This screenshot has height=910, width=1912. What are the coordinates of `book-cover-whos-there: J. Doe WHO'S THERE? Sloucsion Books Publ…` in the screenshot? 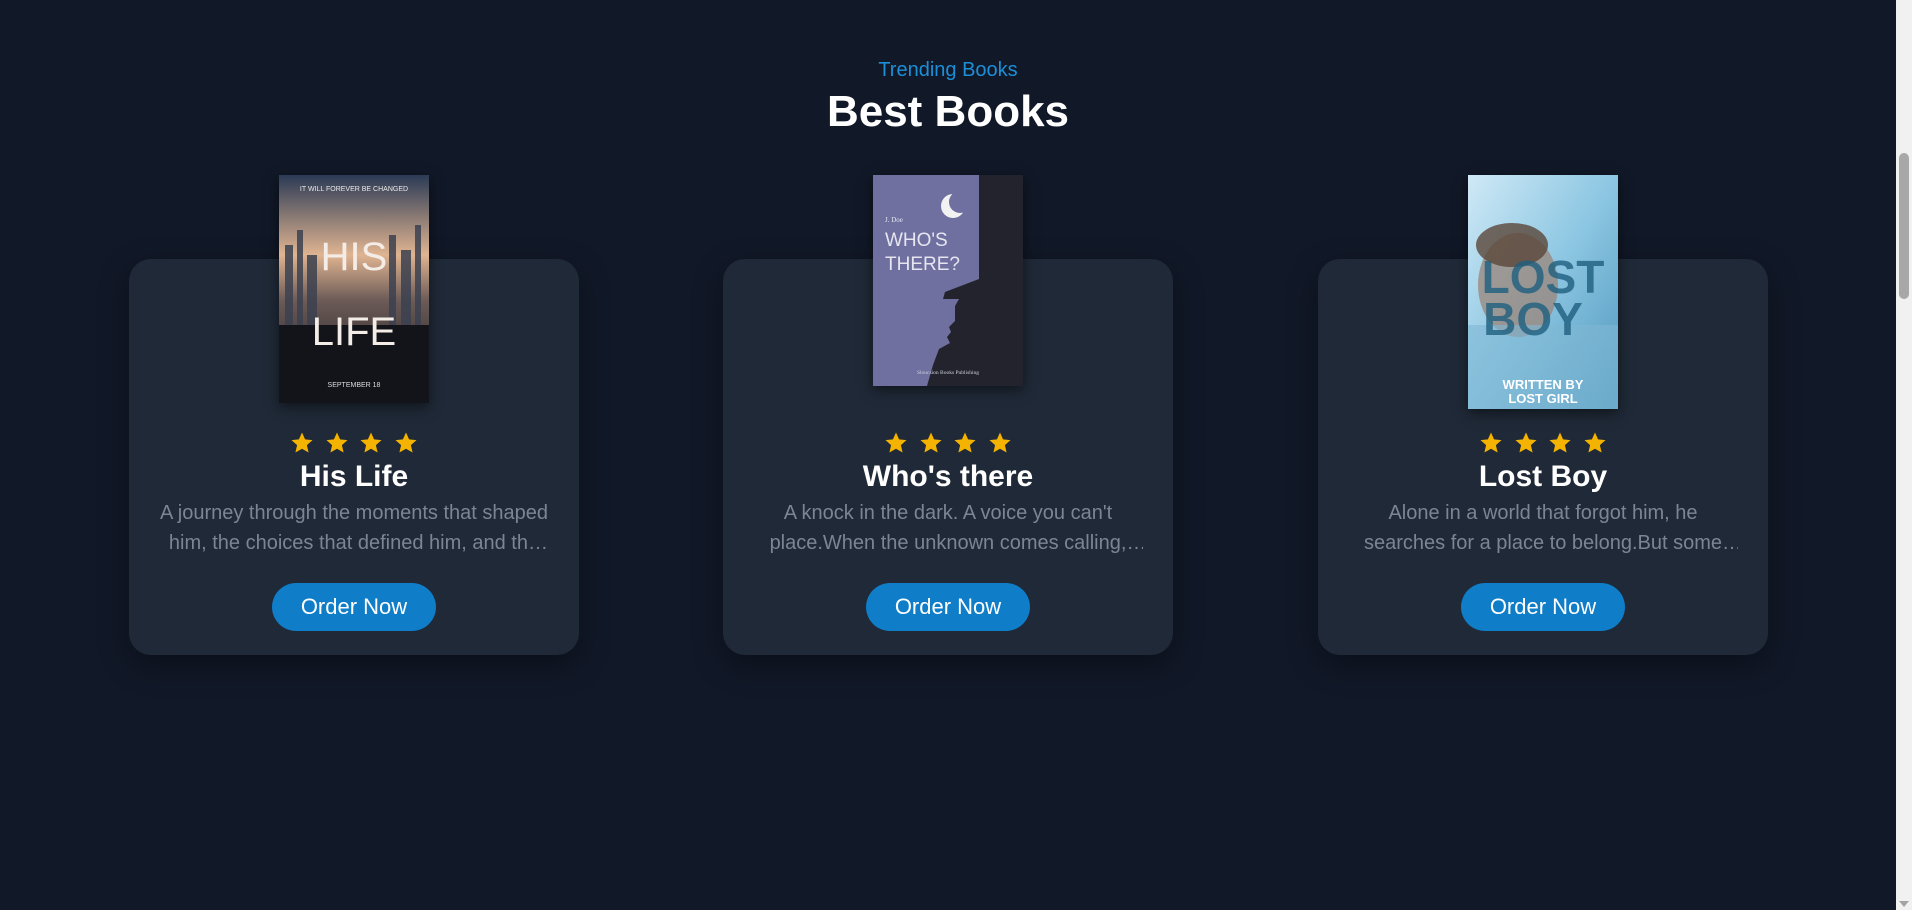 It's located at (948, 280).